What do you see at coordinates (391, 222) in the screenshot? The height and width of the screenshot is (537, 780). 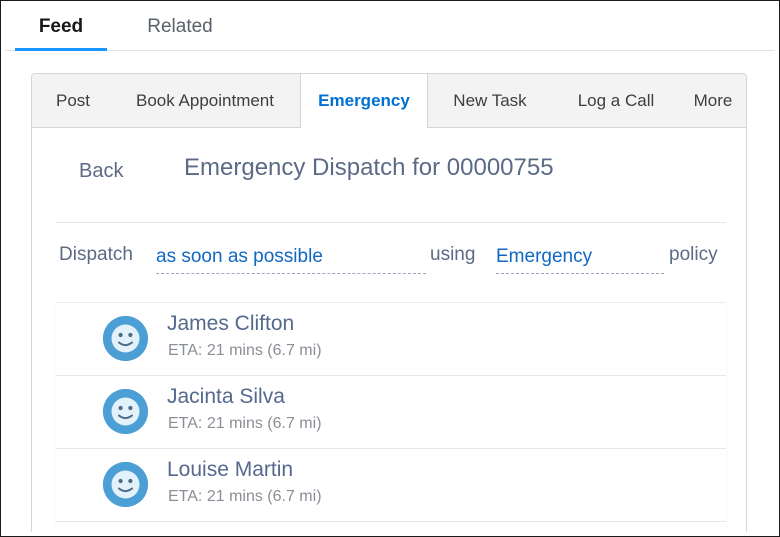 I see `header-divider` at bounding box center [391, 222].